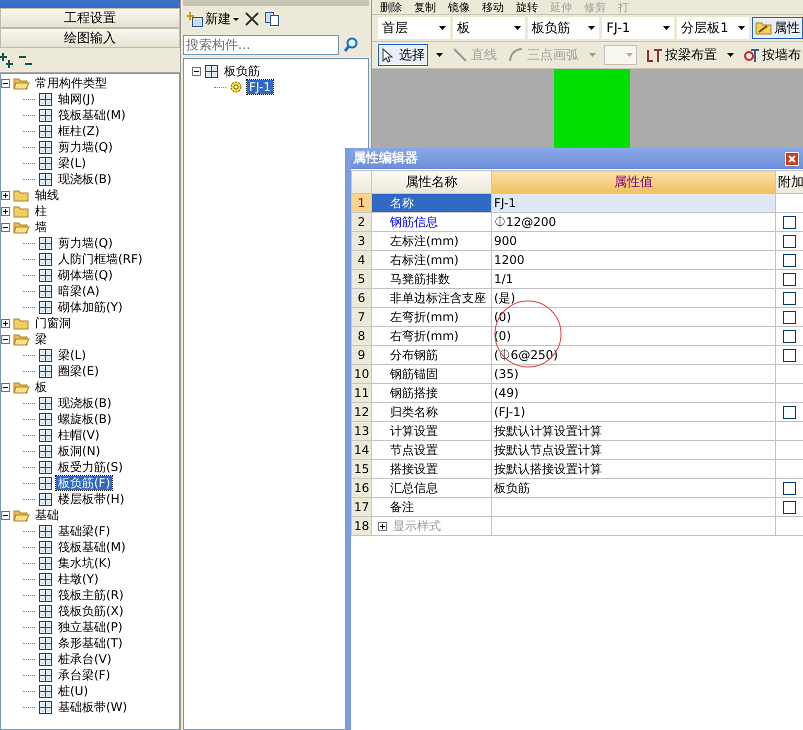 This screenshot has height=730, width=803. What do you see at coordinates (391, 7) in the screenshot?
I see `toolbar-button: 删除` at bounding box center [391, 7].